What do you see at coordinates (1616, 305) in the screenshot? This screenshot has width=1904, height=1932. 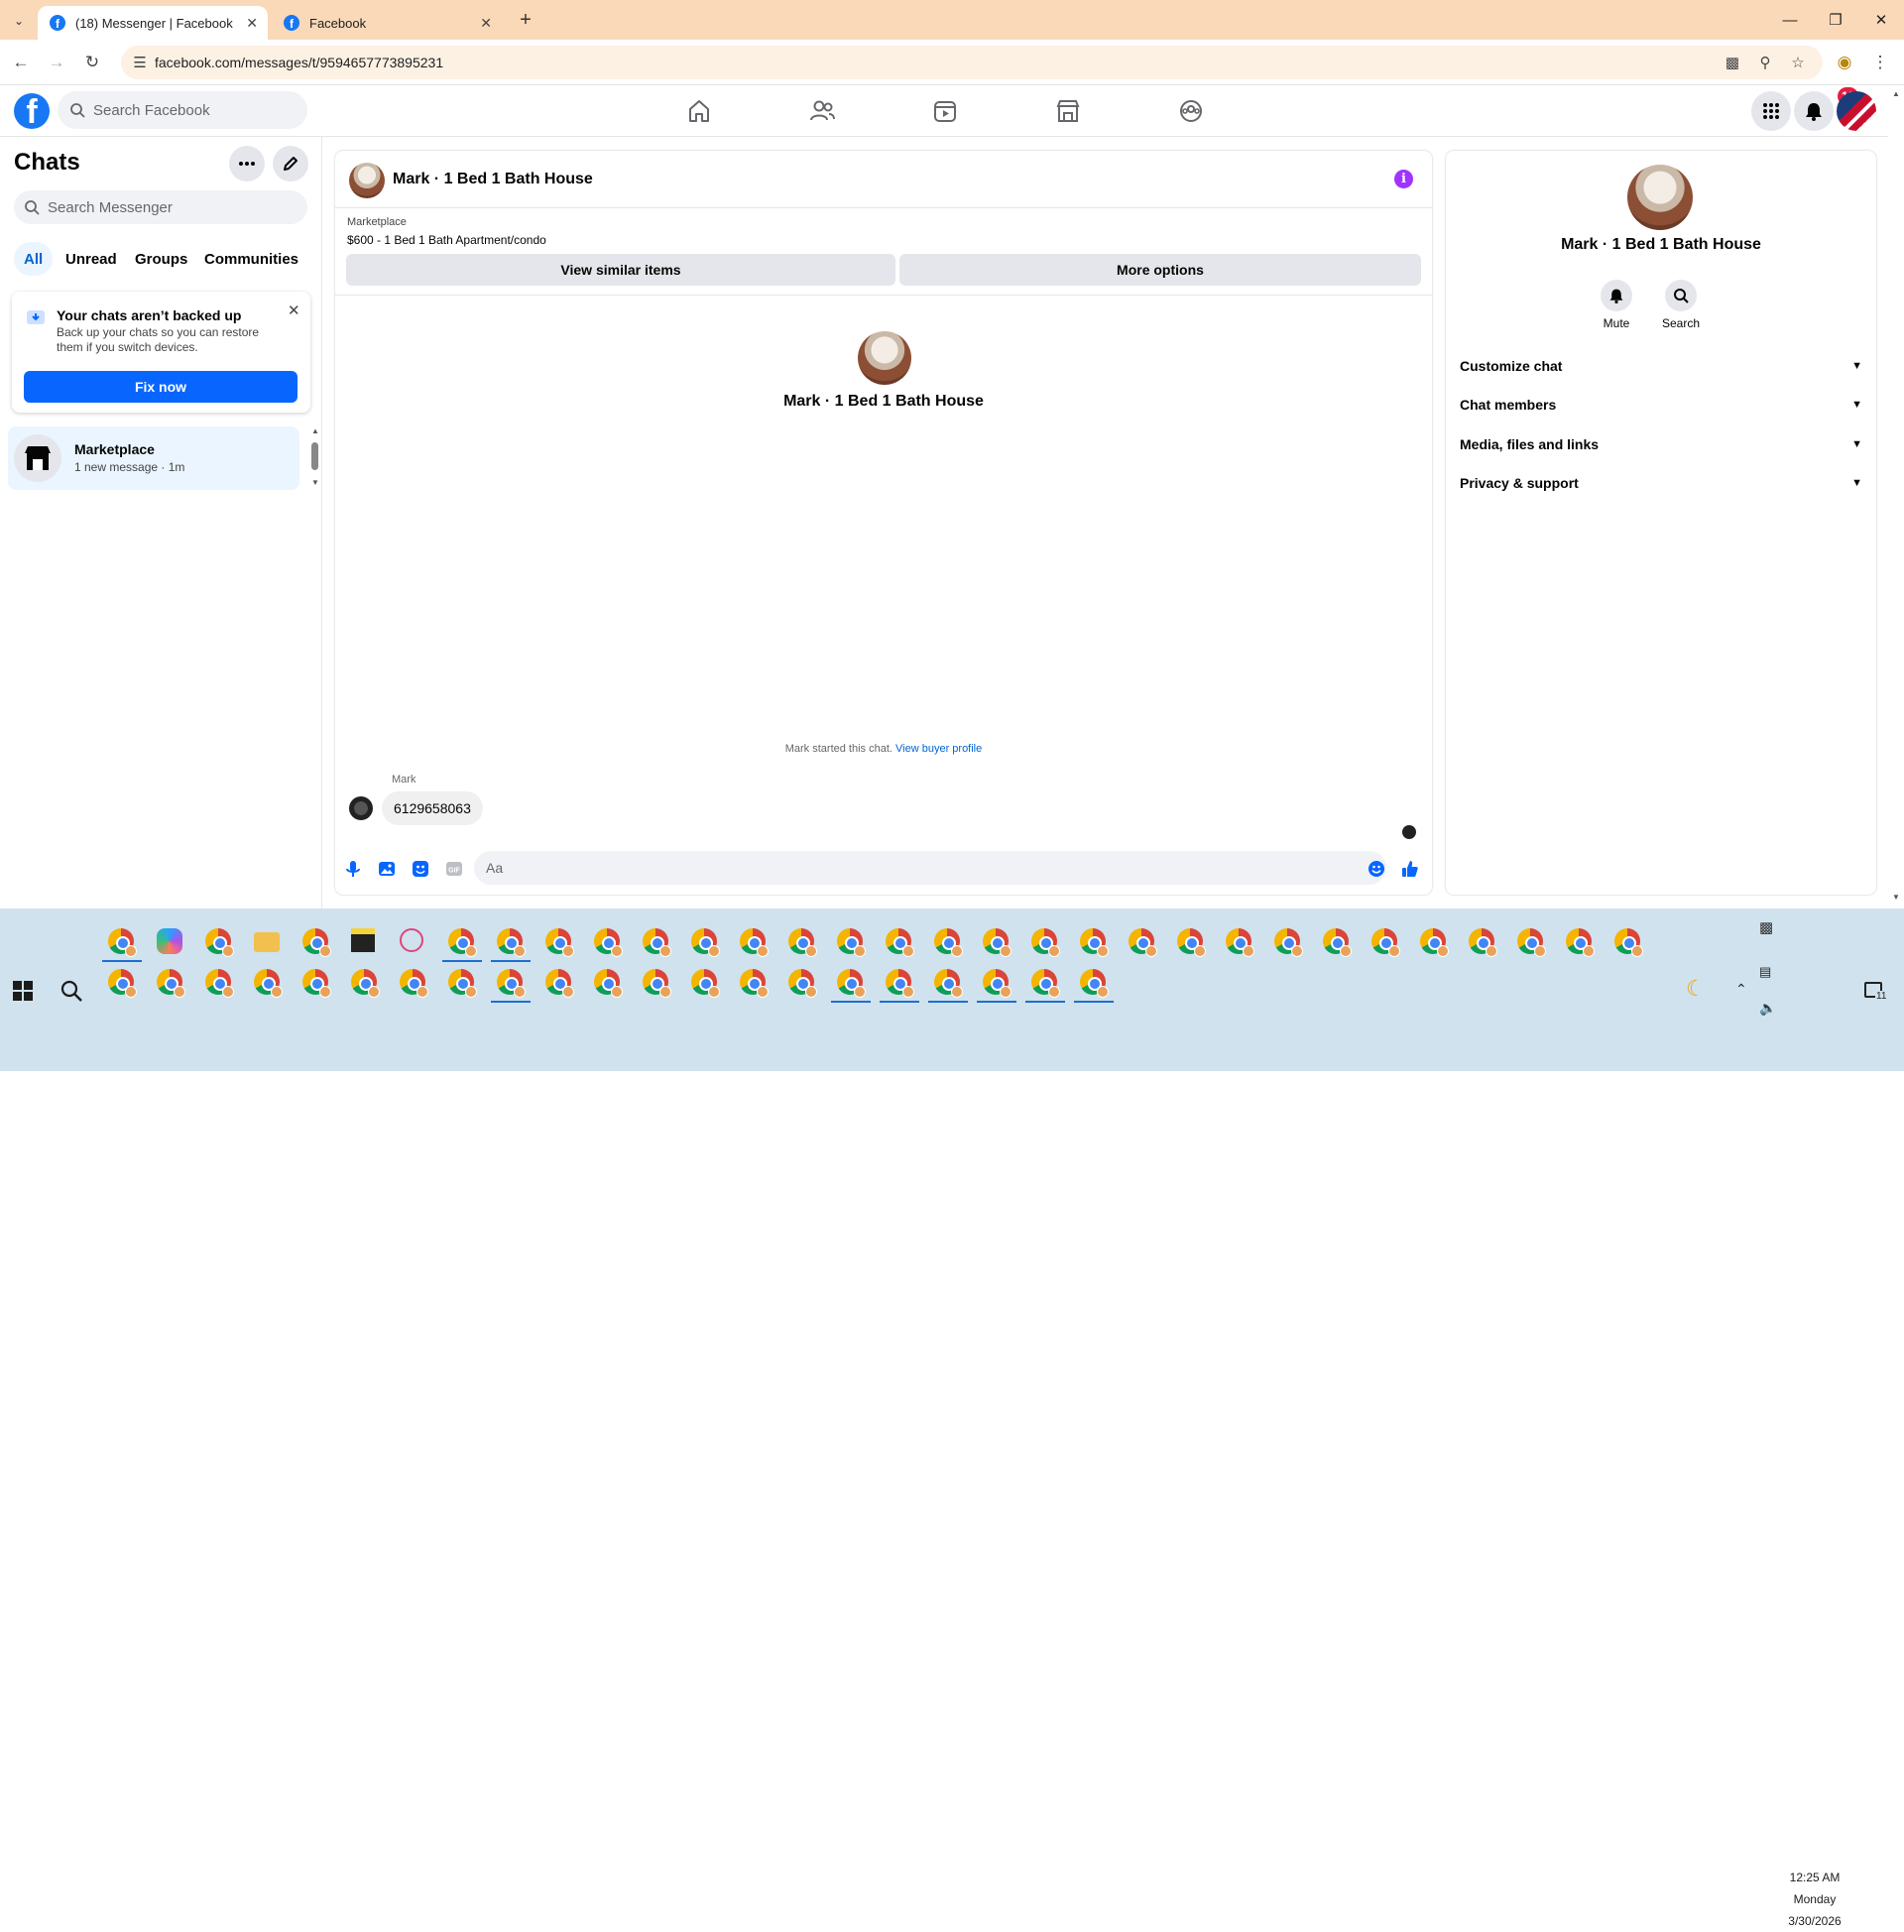 I see `mute-button: Mute` at bounding box center [1616, 305].